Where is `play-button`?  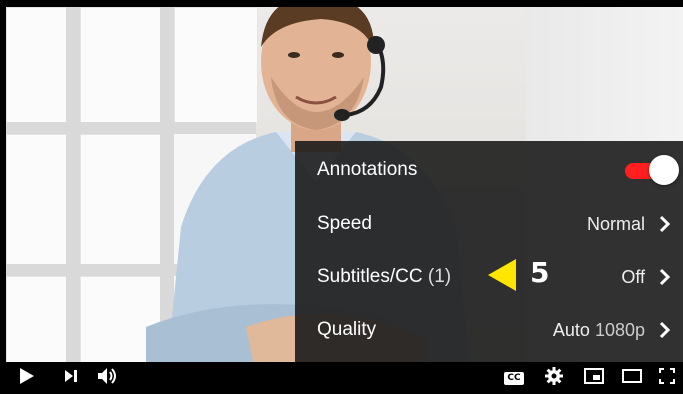
play-button is located at coordinates (27, 378).